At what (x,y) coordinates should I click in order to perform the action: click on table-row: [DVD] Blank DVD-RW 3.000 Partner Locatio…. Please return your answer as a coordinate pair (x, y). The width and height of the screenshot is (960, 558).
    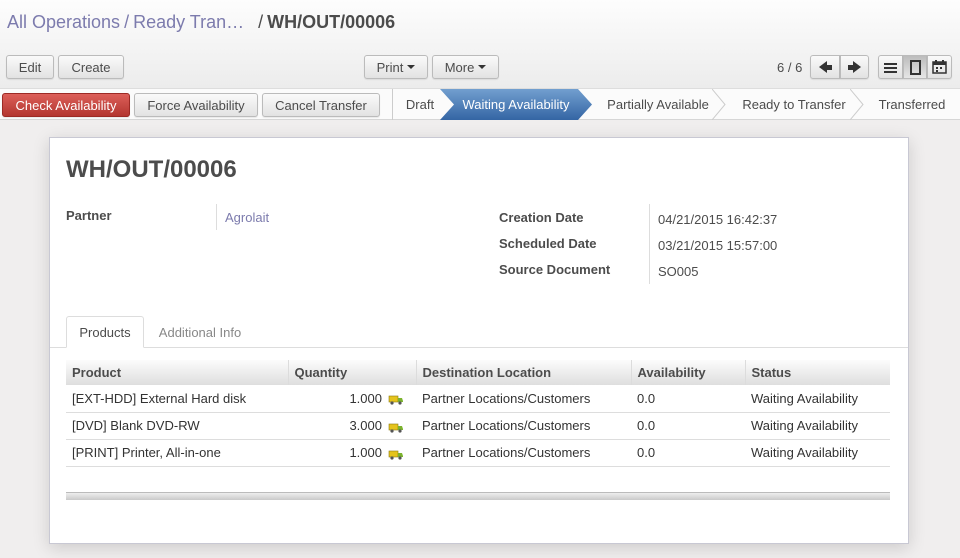
    Looking at the image, I should click on (478, 426).